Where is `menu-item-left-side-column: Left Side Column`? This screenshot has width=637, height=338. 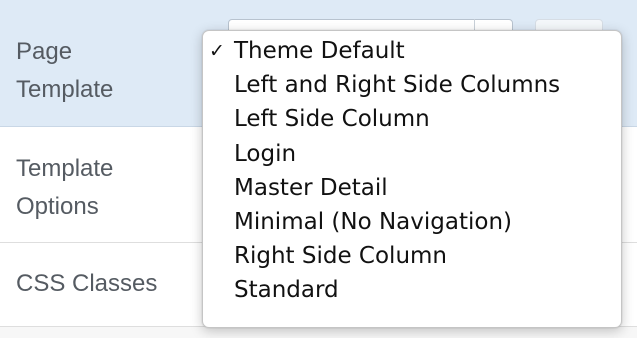
menu-item-left-side-column: Left Side Column is located at coordinates (412, 119).